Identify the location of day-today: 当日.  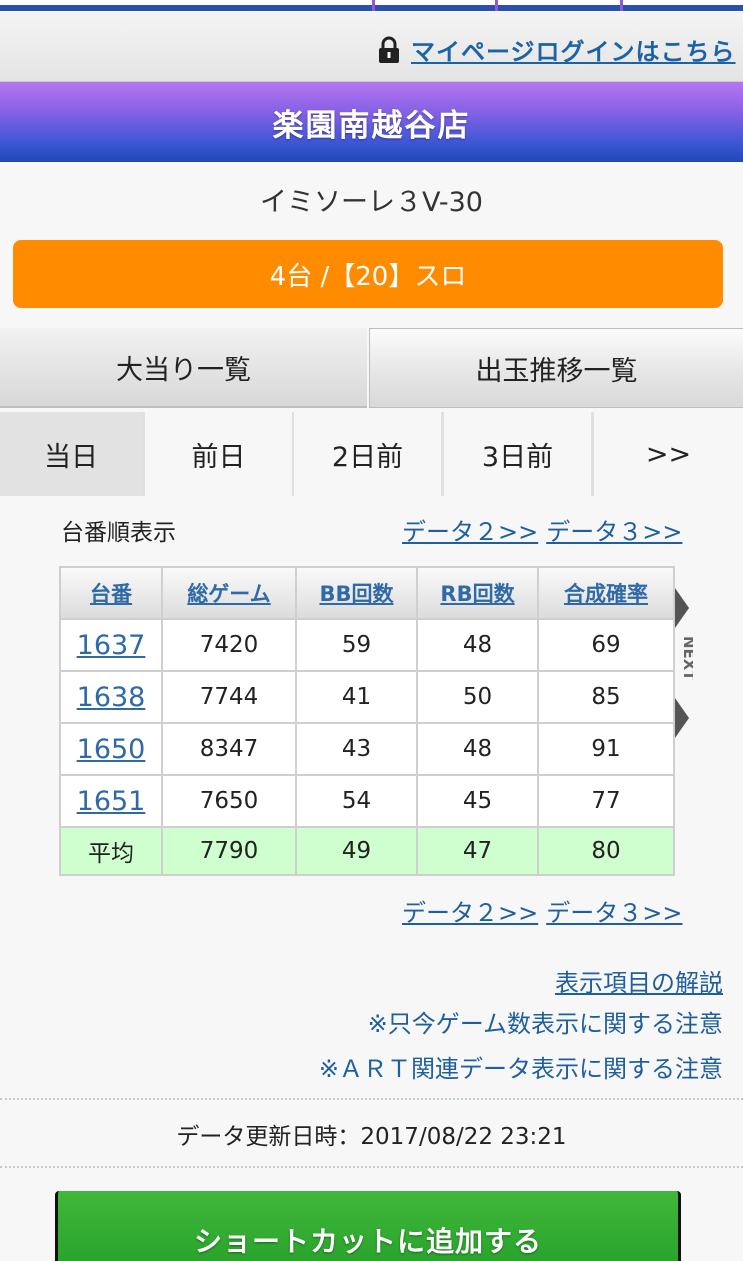
(71, 454).